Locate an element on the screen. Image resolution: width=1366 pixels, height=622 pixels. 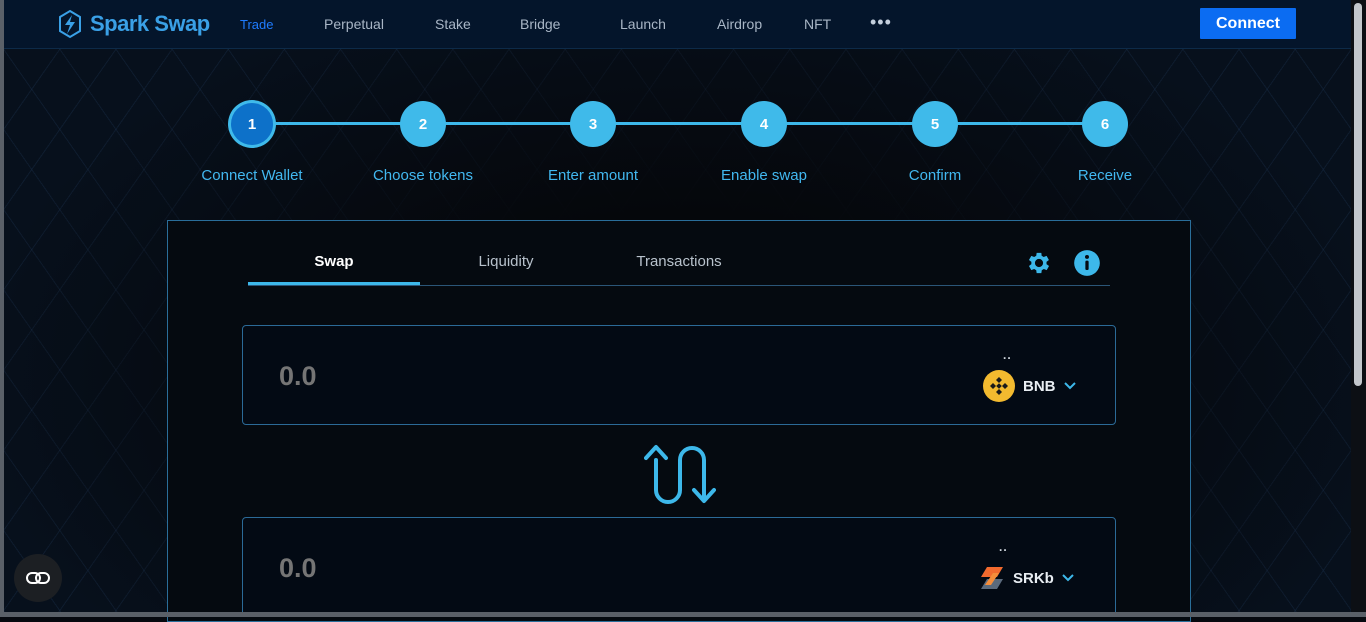
from-amount-input is located at coordinates (479, 376).